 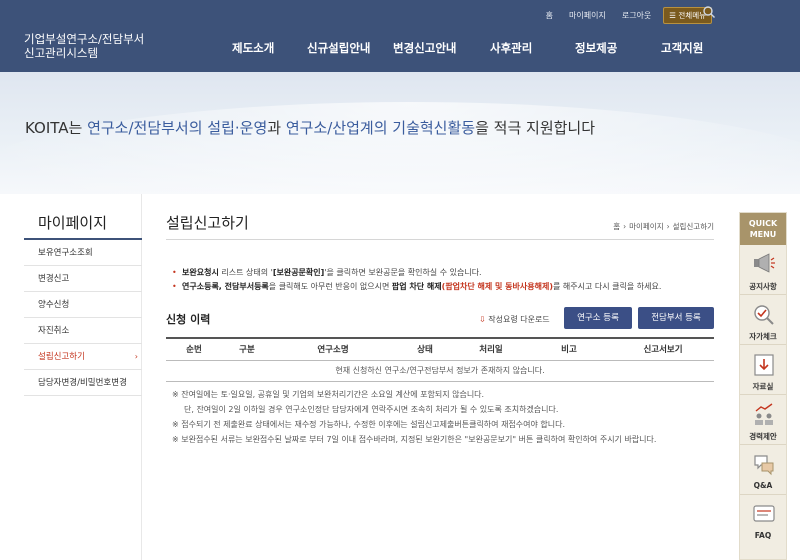 I want to click on qa-icon, so click(x=764, y=465).